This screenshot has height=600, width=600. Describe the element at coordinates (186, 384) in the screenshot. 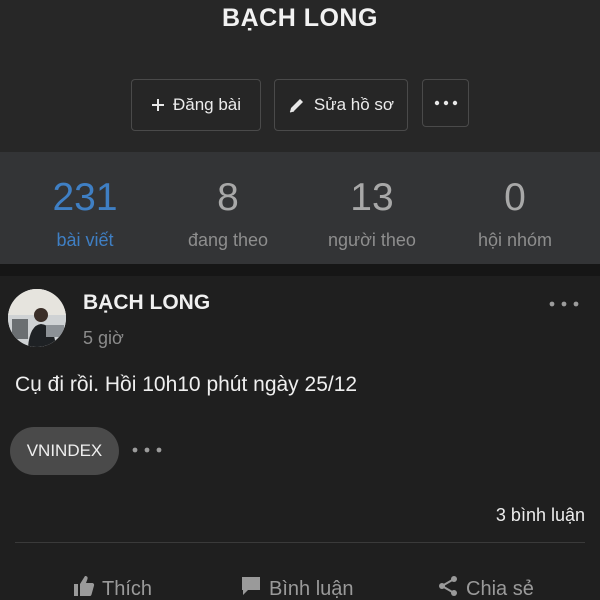

I see `post-content: Cụ đi rồi. Hồi 10h10 phút ngày 25/12` at that location.